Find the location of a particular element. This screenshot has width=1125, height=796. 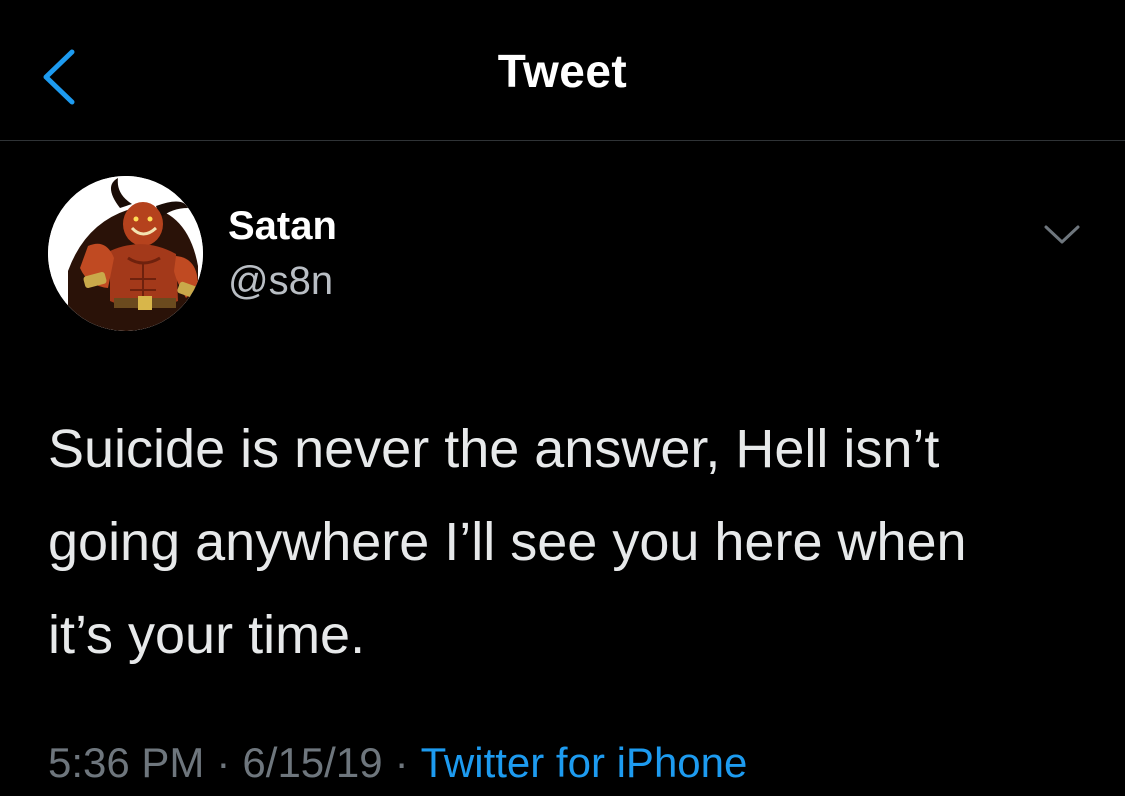

more-options-button is located at coordinates (1062, 234).